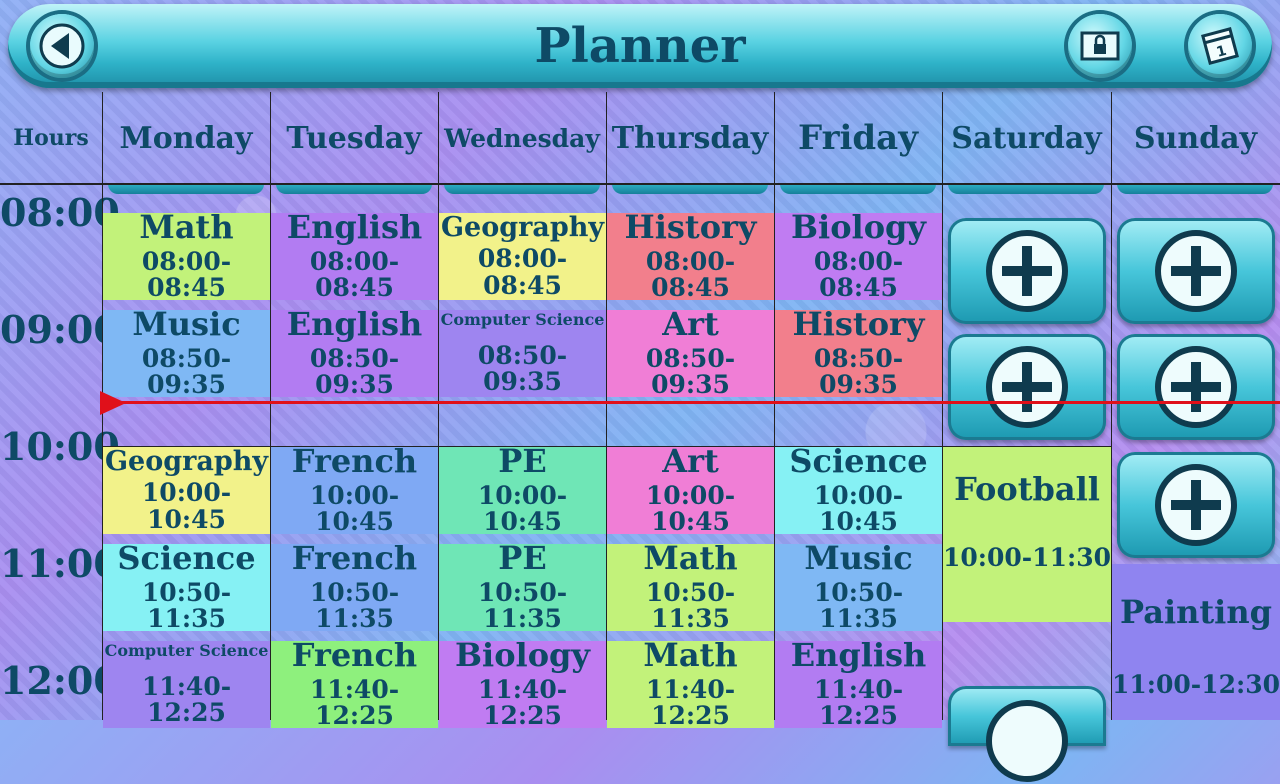 This screenshot has width=1280, height=784. I want to click on lesson-card: Art 08:50-09:35, so click(690, 354).